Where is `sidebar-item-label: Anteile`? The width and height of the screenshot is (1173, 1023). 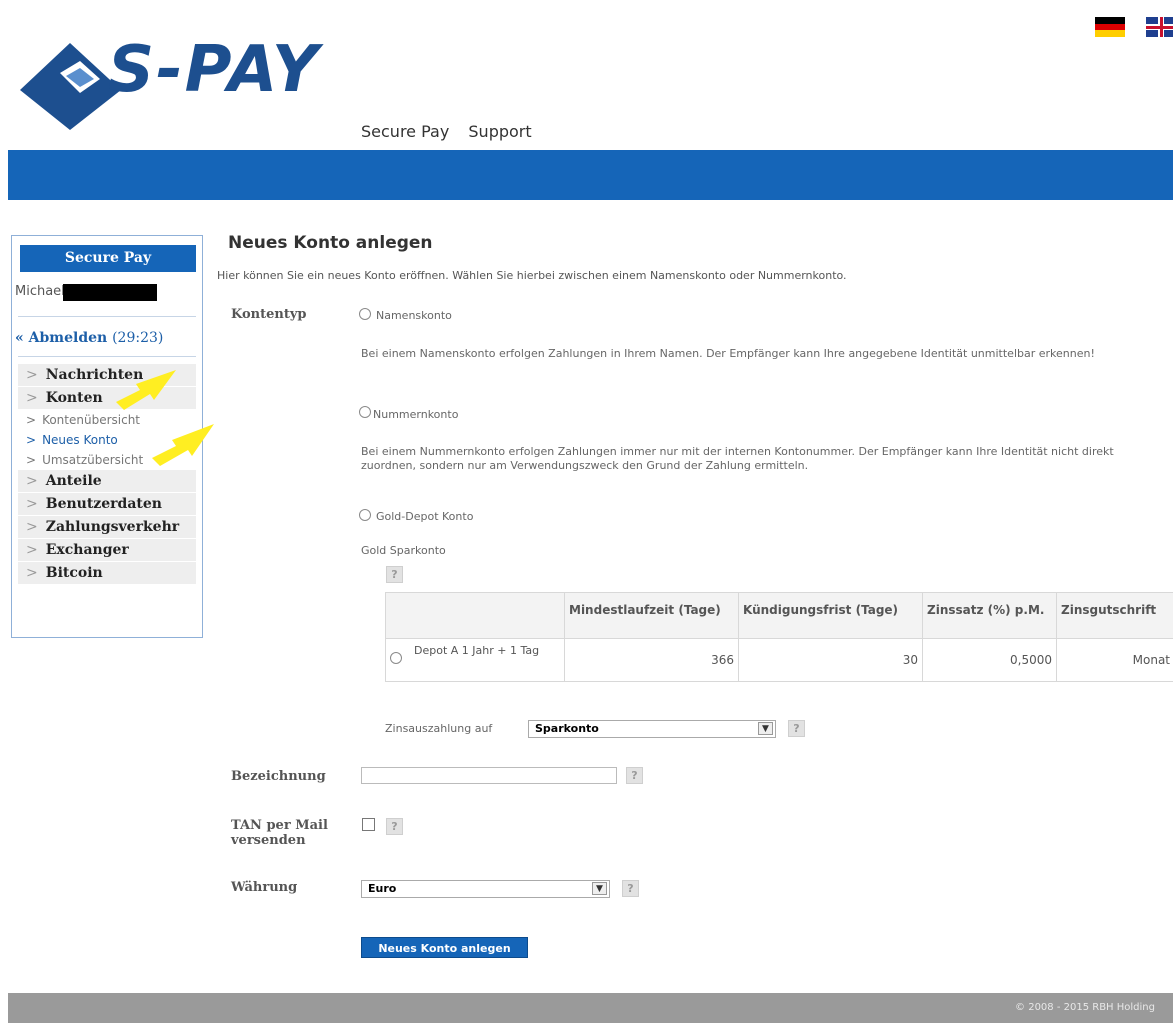
sidebar-item-label: Anteile is located at coordinates (73, 481).